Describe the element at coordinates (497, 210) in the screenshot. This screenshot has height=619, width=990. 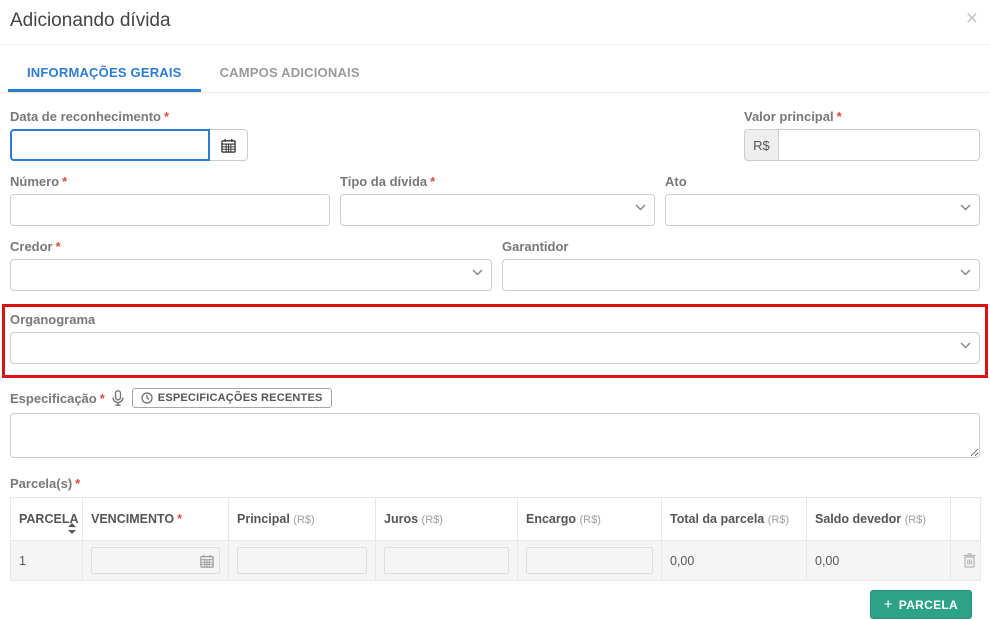
I see `tipo-divida-select` at that location.